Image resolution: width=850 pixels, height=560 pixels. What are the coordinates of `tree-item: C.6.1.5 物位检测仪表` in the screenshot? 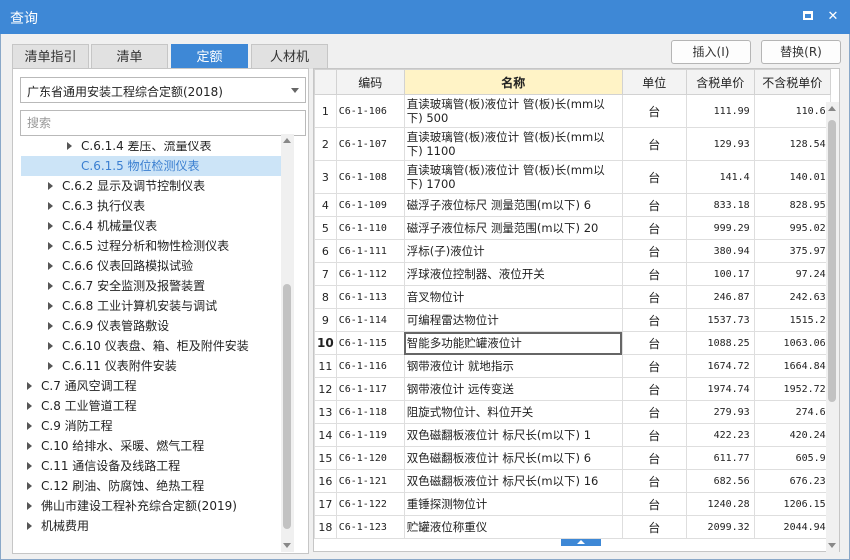 It's located at (156, 166).